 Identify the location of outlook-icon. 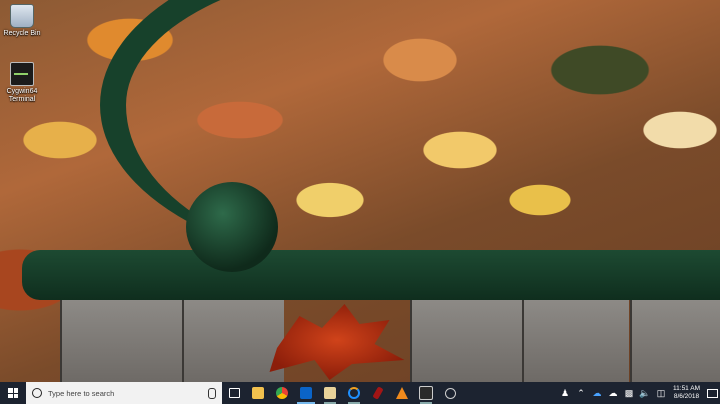
(306, 393).